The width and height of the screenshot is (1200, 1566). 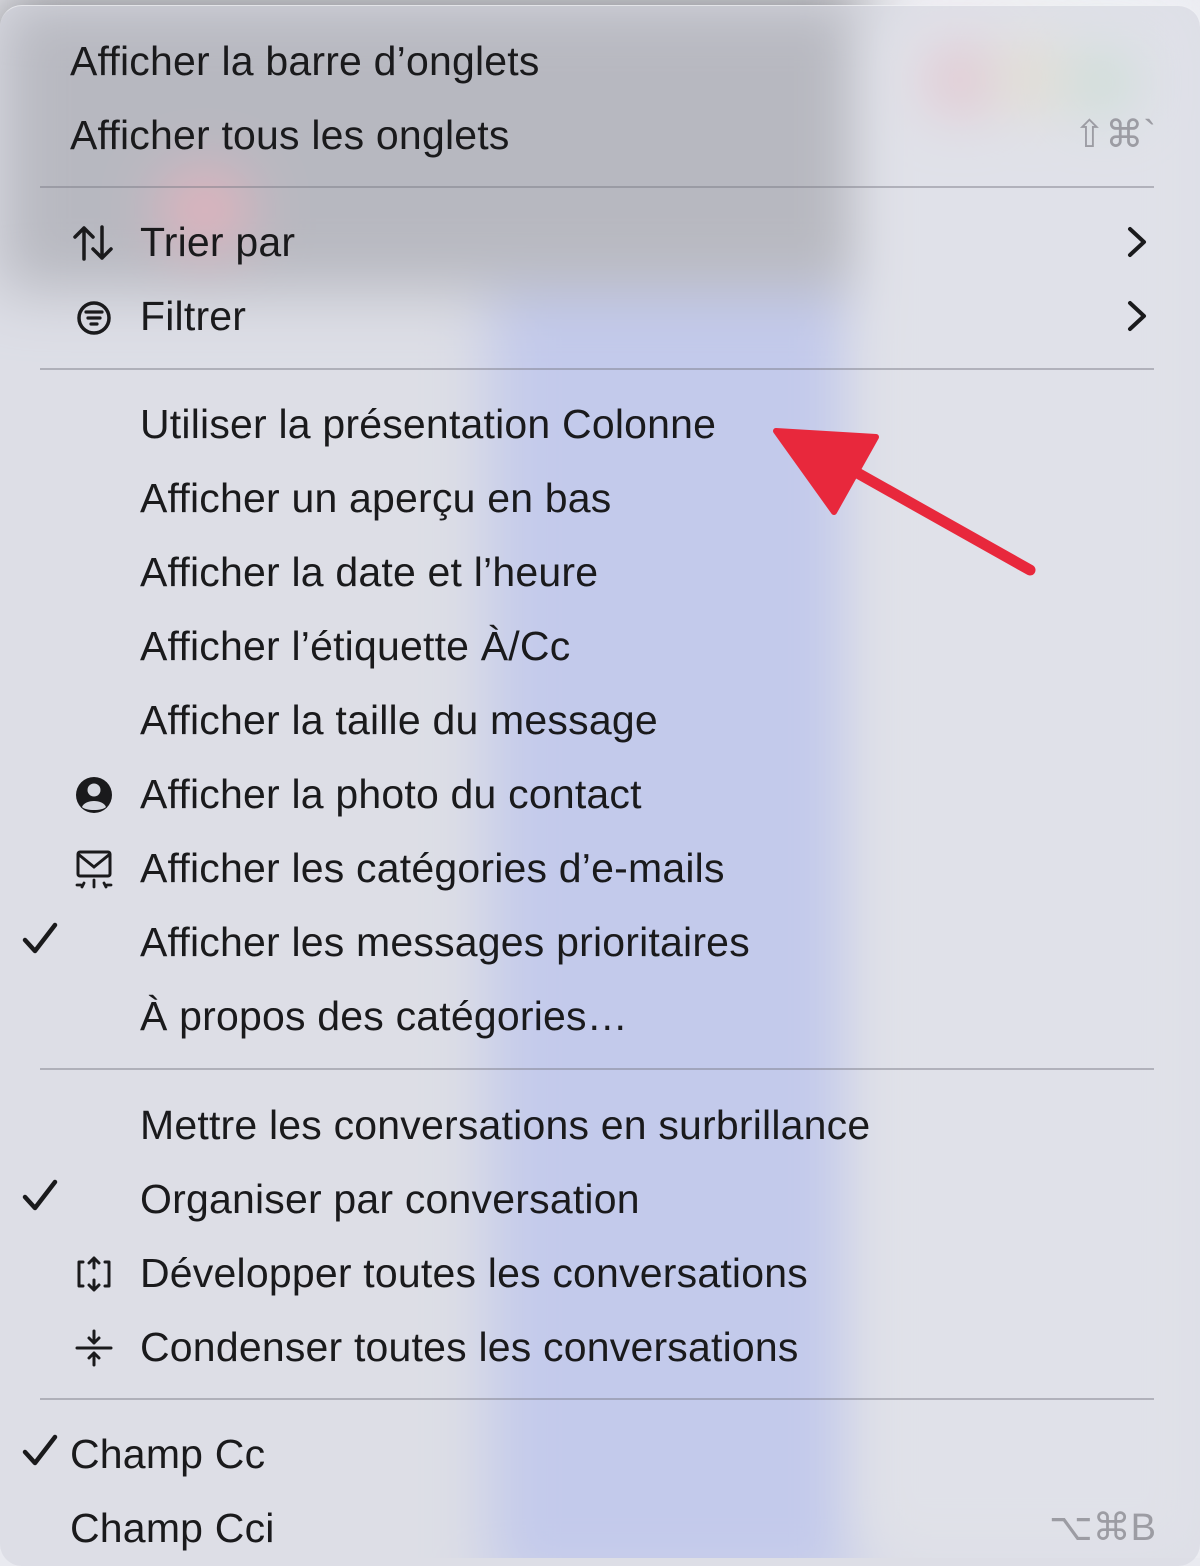 I want to click on menu-item-label: Filtrer, so click(x=193, y=316).